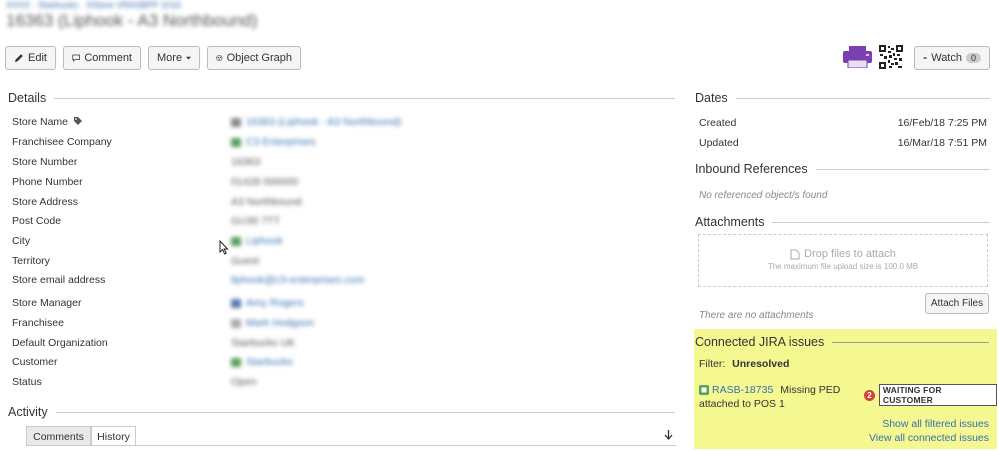  Describe the element at coordinates (113, 436) in the screenshot. I see `tab-history: History` at that location.